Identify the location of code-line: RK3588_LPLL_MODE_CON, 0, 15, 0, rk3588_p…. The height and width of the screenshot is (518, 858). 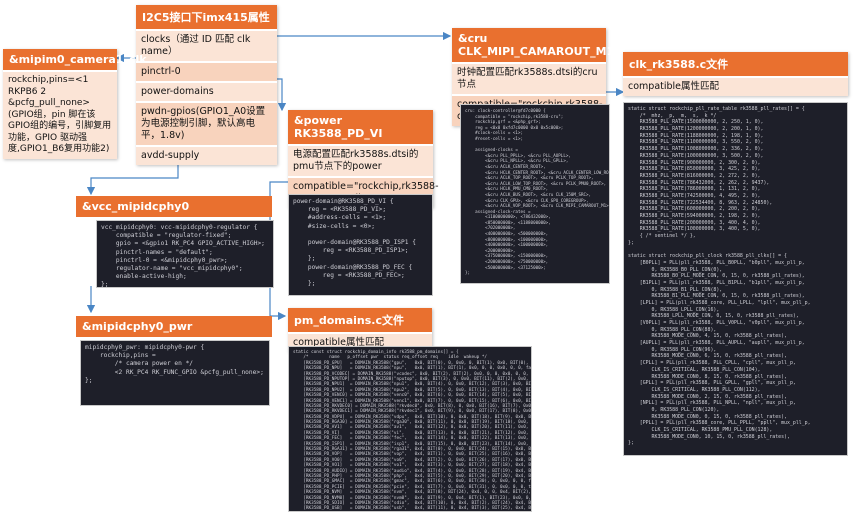
(713, 316).